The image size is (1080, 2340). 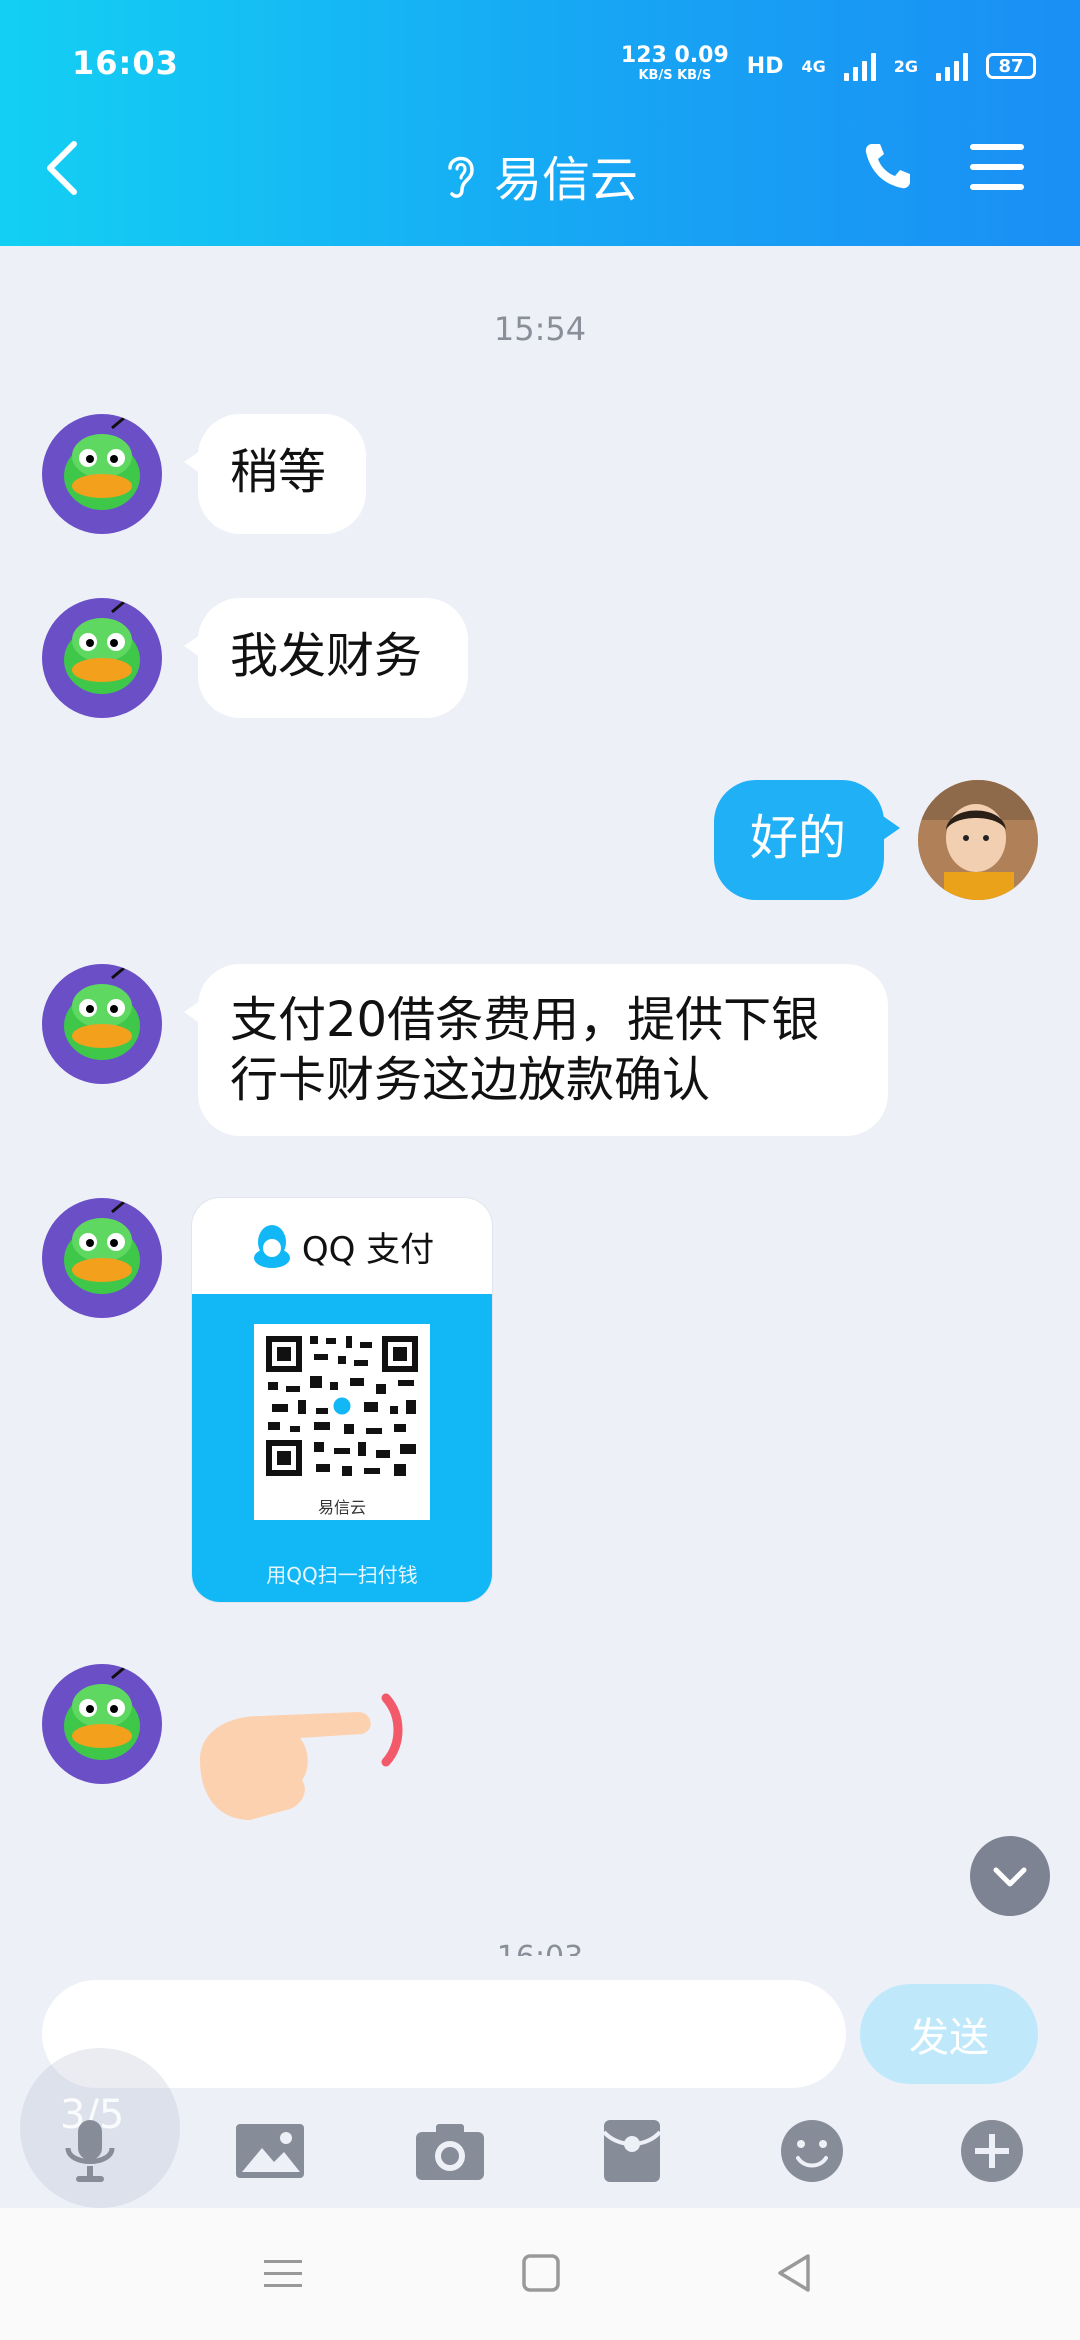 I want to click on status-icons: 123 0.09 KB/S KB/S HD 4G 2G 87, so click(x=828, y=64).